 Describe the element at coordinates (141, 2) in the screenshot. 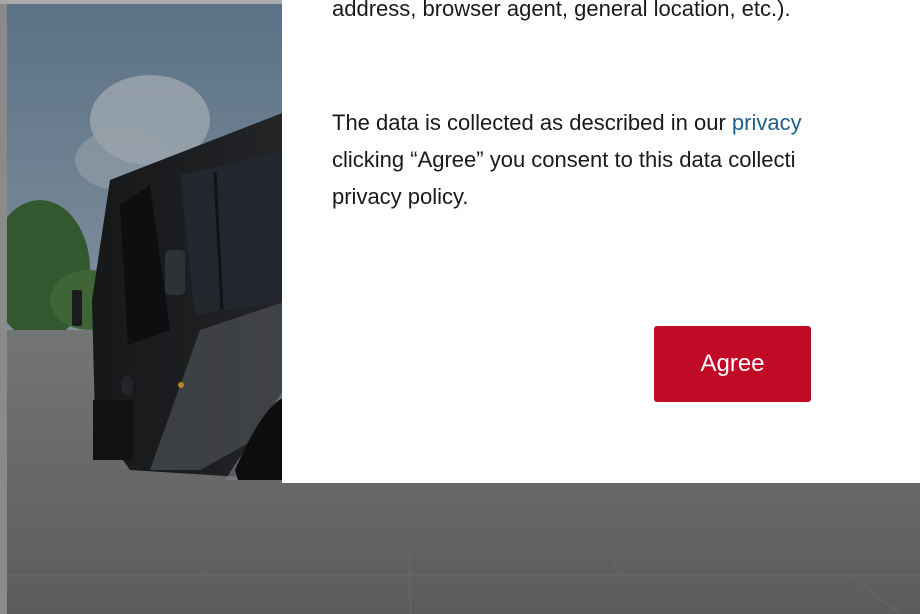

I see `page-edge-top` at that location.